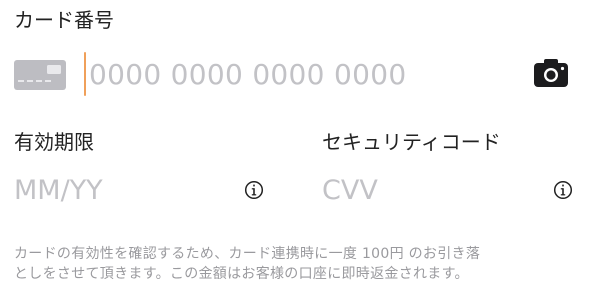 This screenshot has width=590, height=295. I want to click on cvv-input, so click(422, 190).